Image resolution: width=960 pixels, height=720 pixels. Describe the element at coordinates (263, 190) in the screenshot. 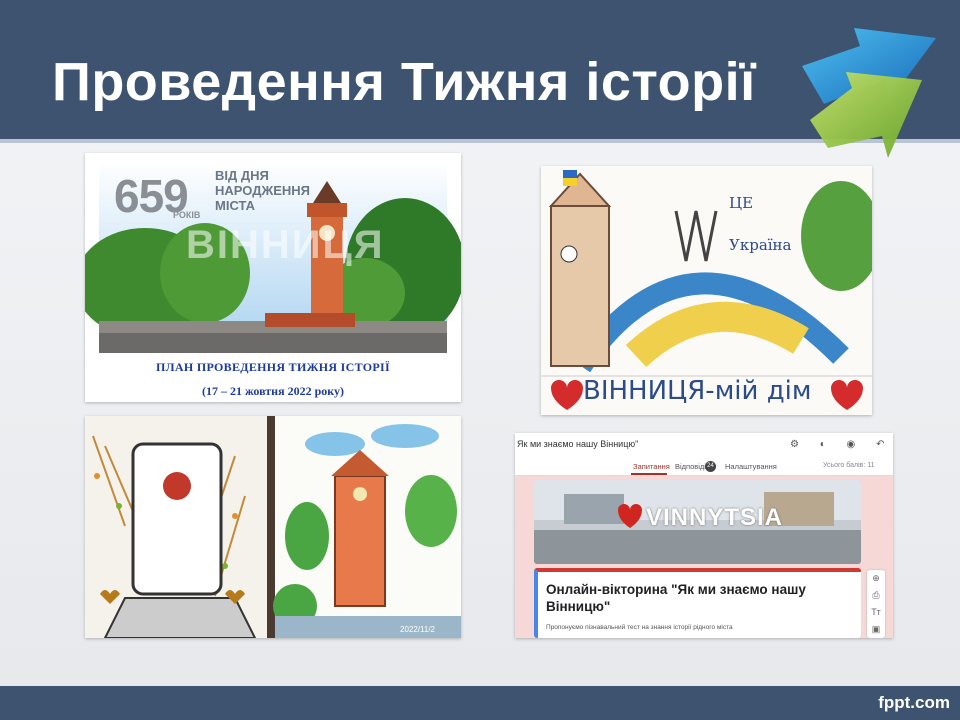

I see `from-day-label: ВІД ДНЯ НАРОДЖЕННЯ МІСТА` at that location.